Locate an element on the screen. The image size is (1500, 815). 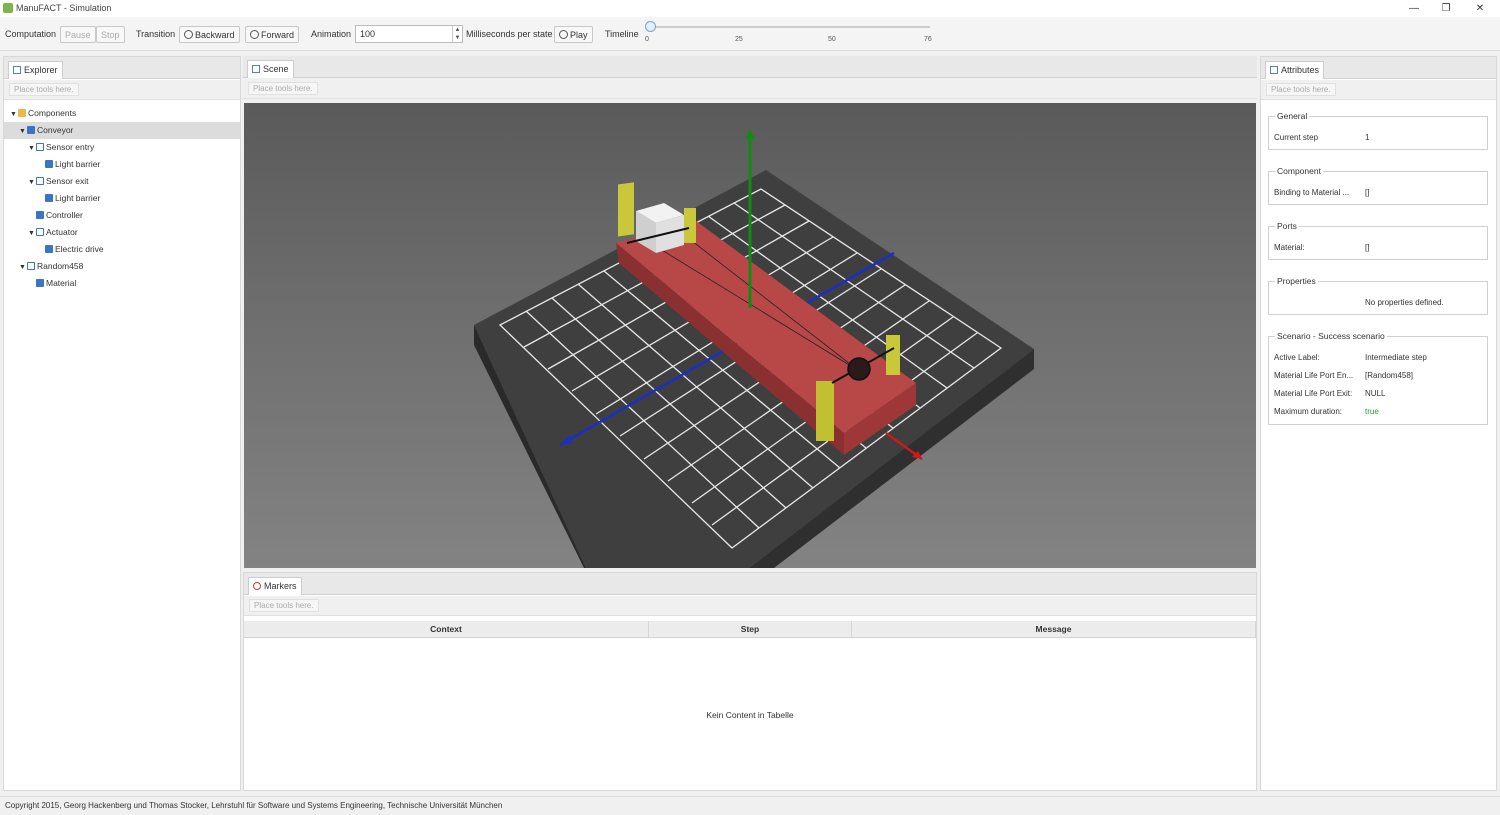
tab-explorer: Explorer is located at coordinates (35, 70).